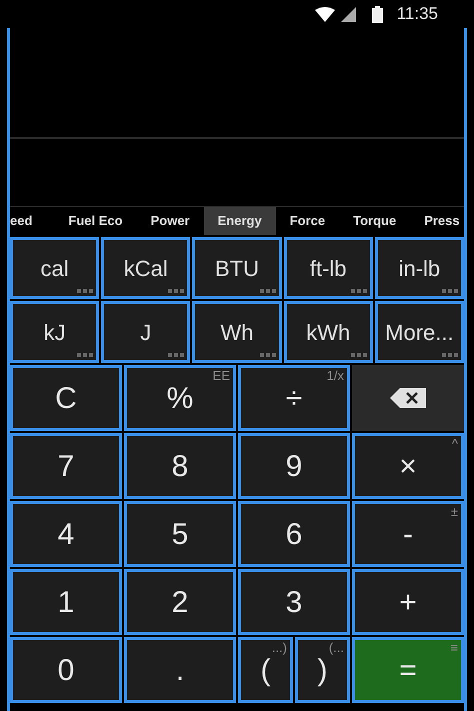  I want to click on unit-key: kWh, so click(328, 332).